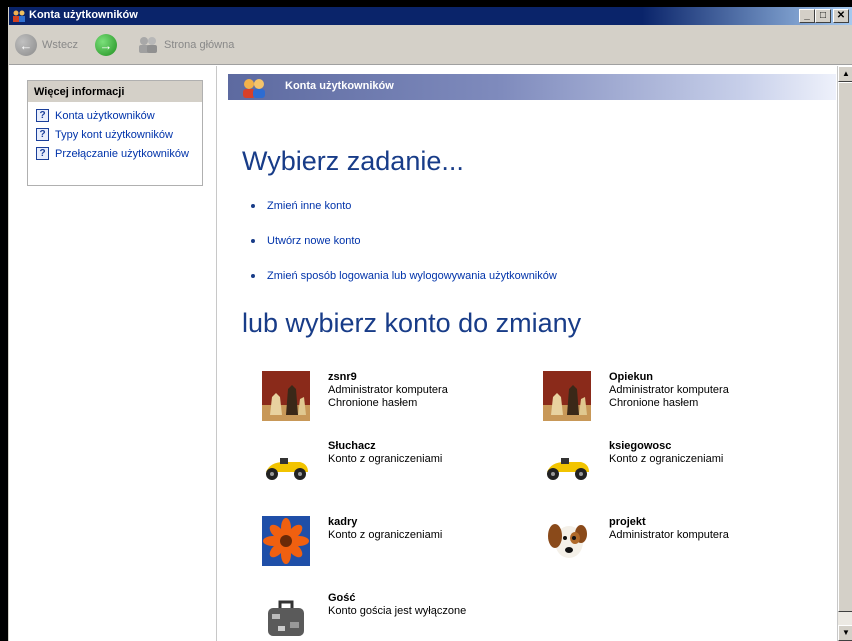  I want to click on window-title: Konta użytkowników, so click(83, 15).